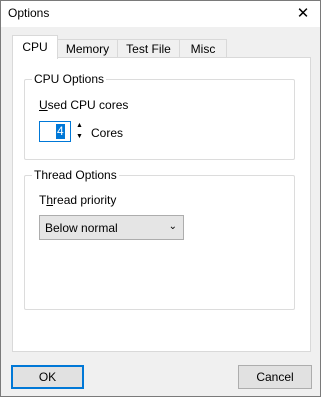 This screenshot has width=321, height=397. I want to click on tab-cpu-label: CPU, so click(35, 47).